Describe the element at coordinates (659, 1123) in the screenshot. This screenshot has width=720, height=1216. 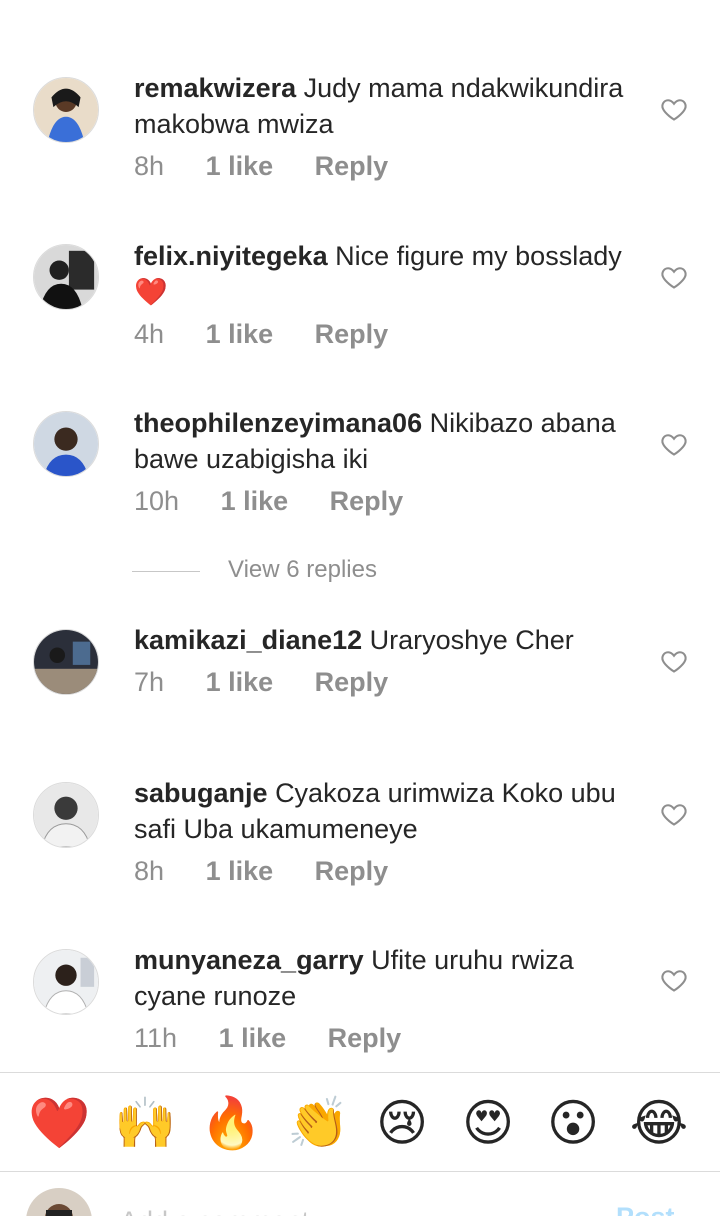
I see `emoji-laughing-button: 😂` at that location.